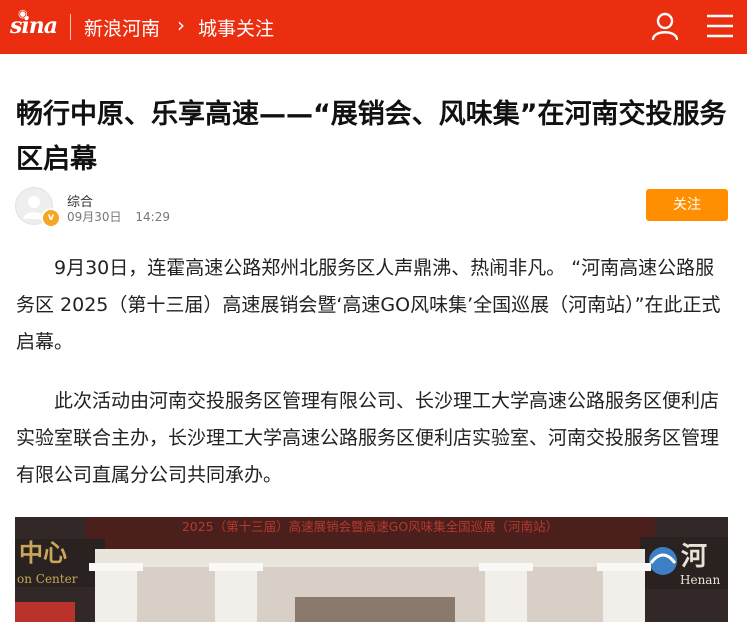 This screenshot has height=622, width=747. Describe the element at coordinates (47, 579) in the screenshot. I see `left-sign-en: on Center` at that location.